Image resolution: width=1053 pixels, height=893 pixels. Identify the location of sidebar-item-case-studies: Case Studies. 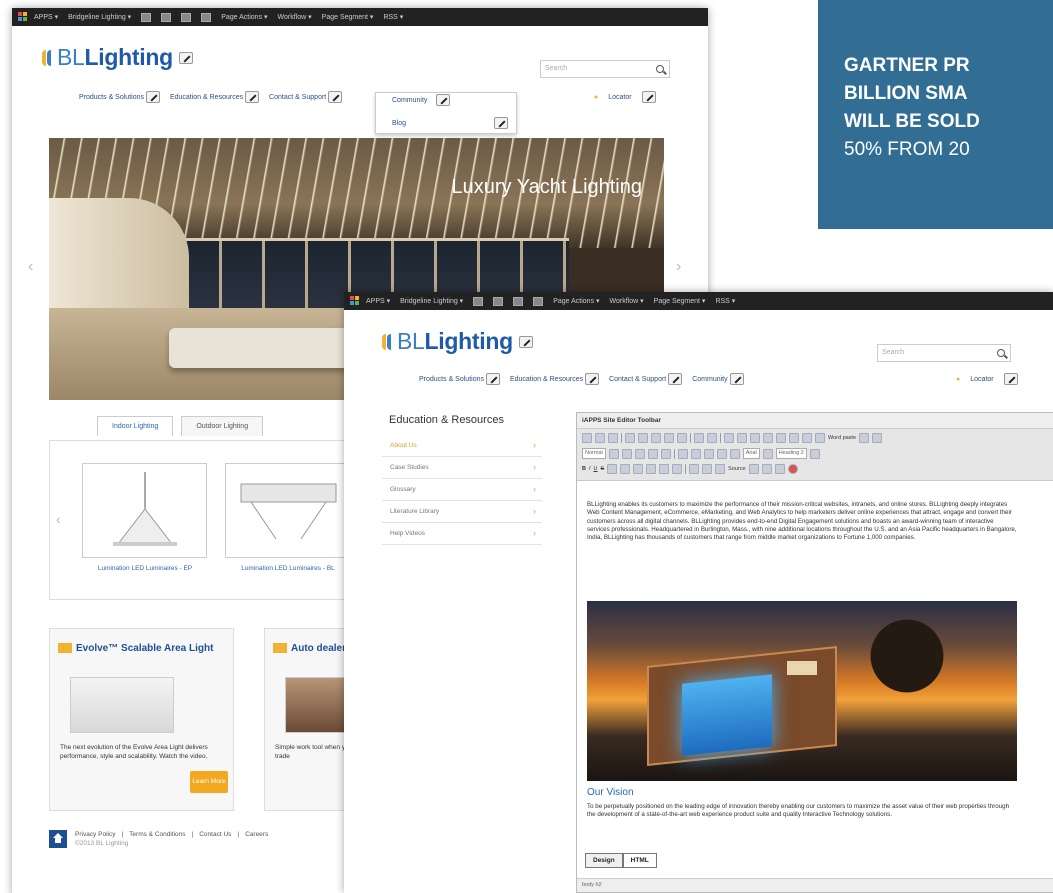
(462, 468).